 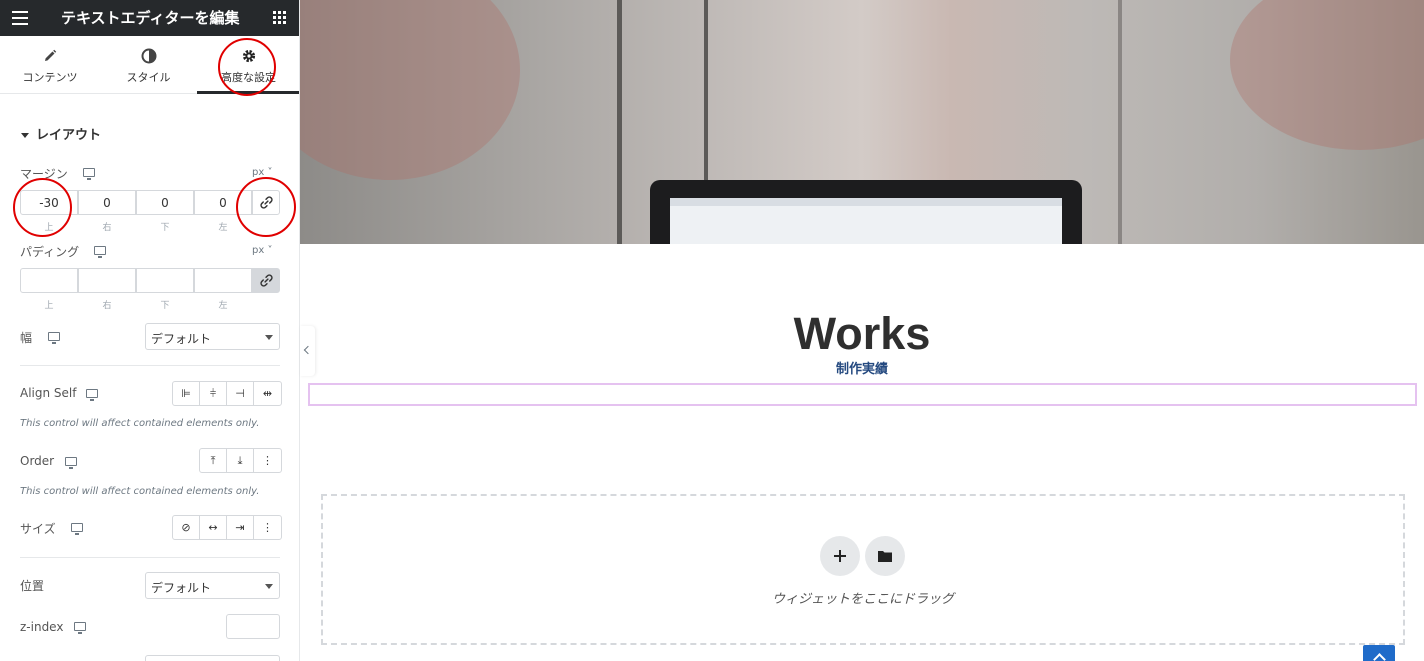 What do you see at coordinates (107, 202) in the screenshot?
I see `margin-right-input: 0` at bounding box center [107, 202].